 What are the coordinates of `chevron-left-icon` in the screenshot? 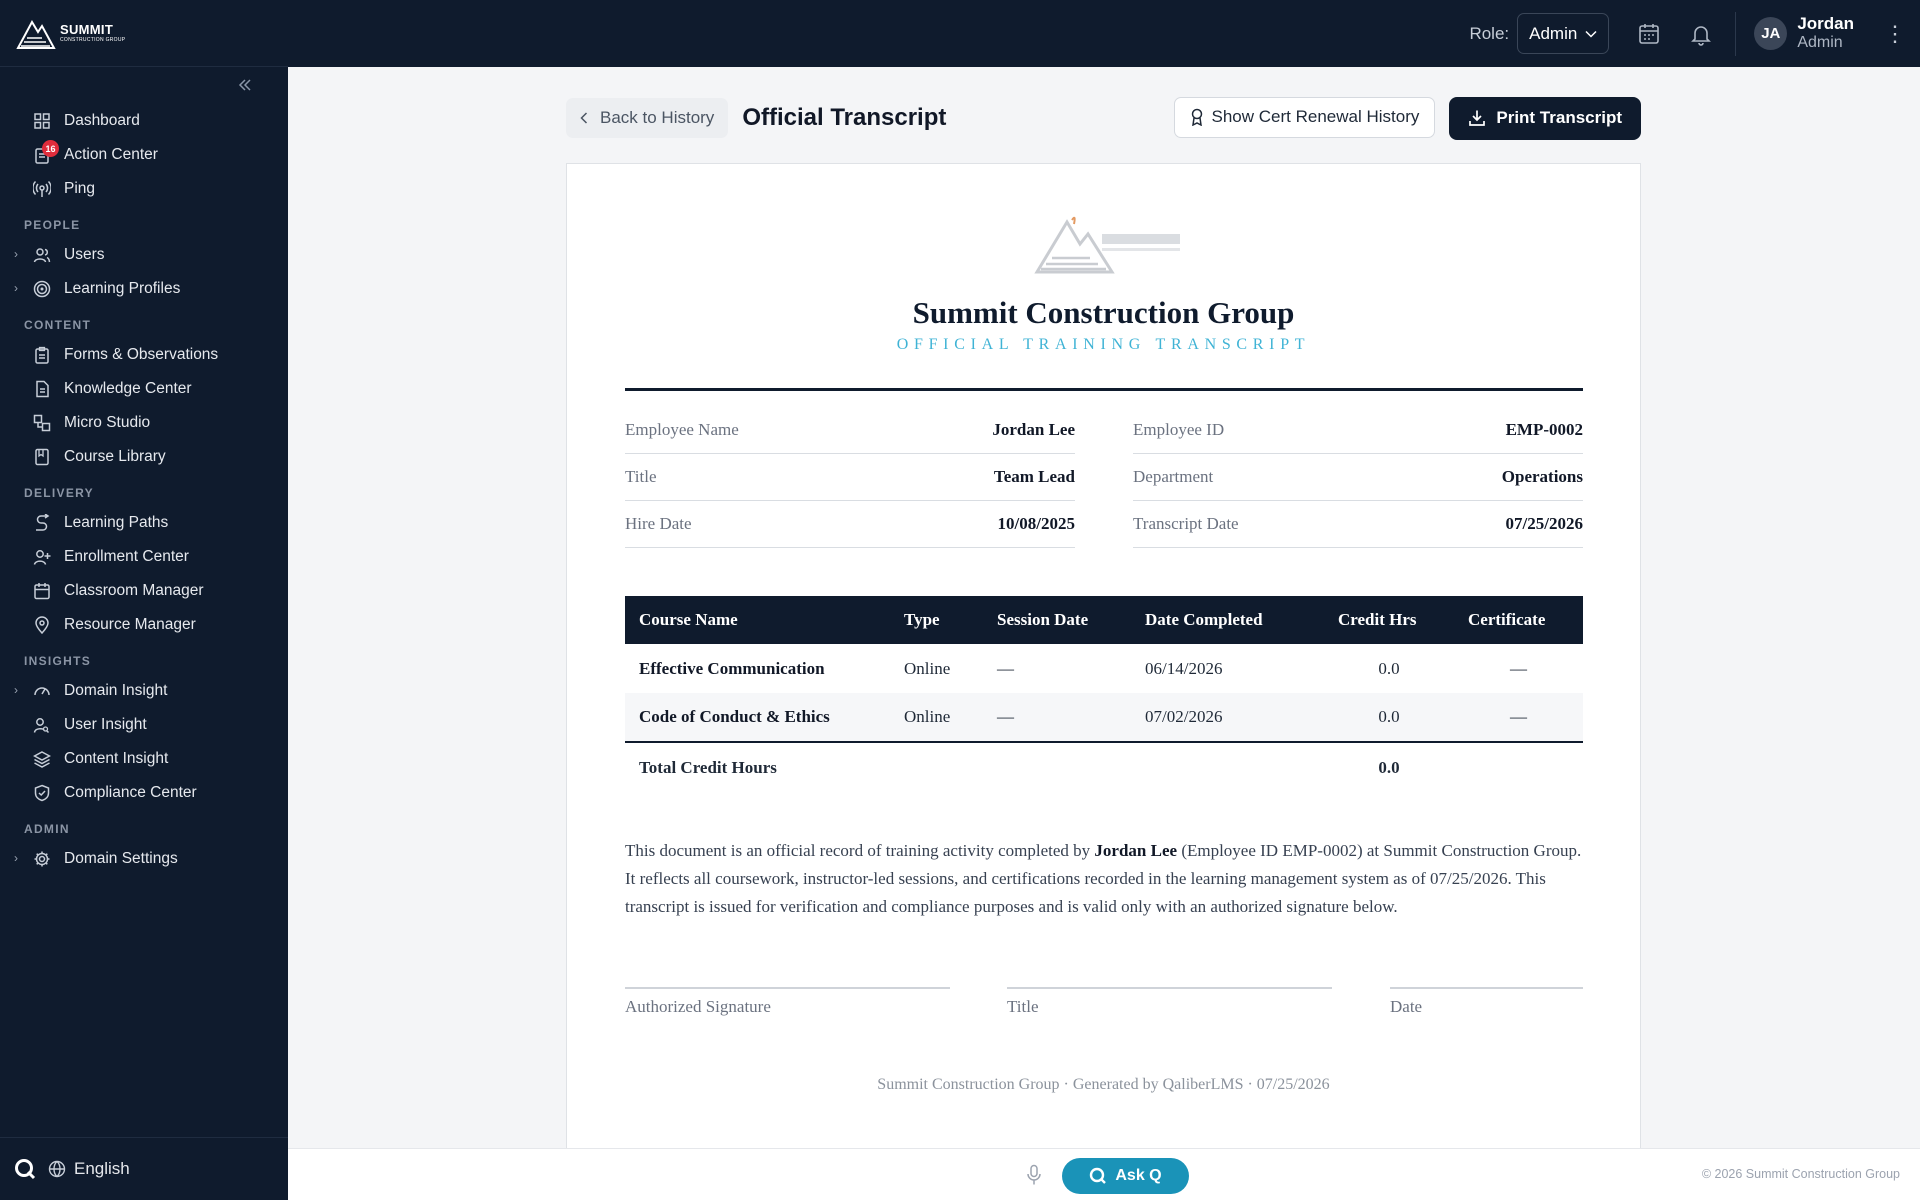 It's located at (584, 118).